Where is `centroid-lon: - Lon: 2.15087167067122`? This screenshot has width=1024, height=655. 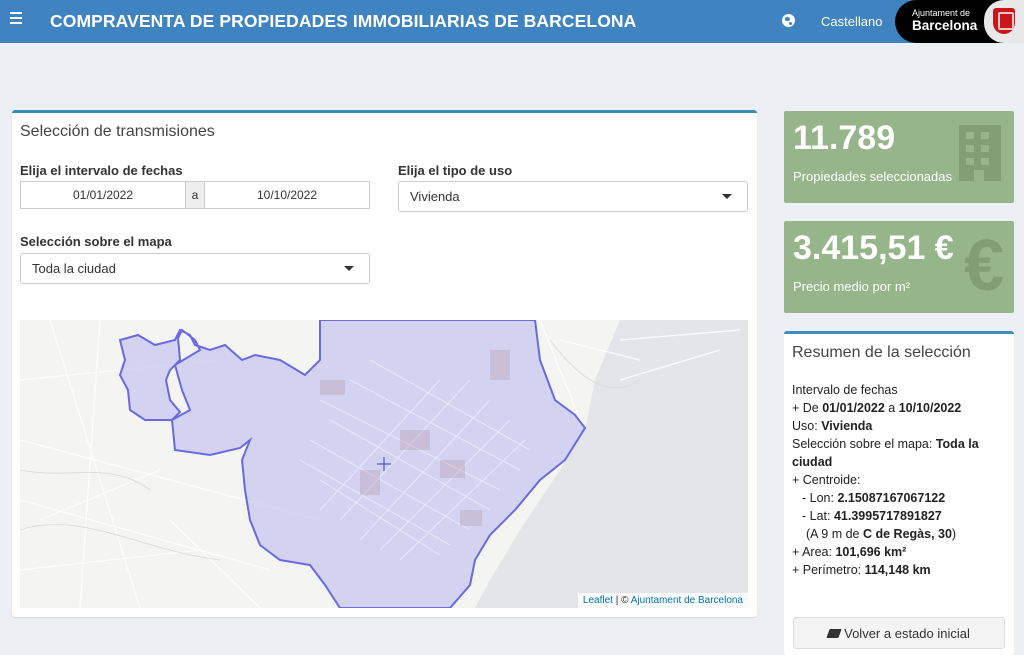
centroid-lon: - Lon: 2.15087167067122 is located at coordinates (874, 498).